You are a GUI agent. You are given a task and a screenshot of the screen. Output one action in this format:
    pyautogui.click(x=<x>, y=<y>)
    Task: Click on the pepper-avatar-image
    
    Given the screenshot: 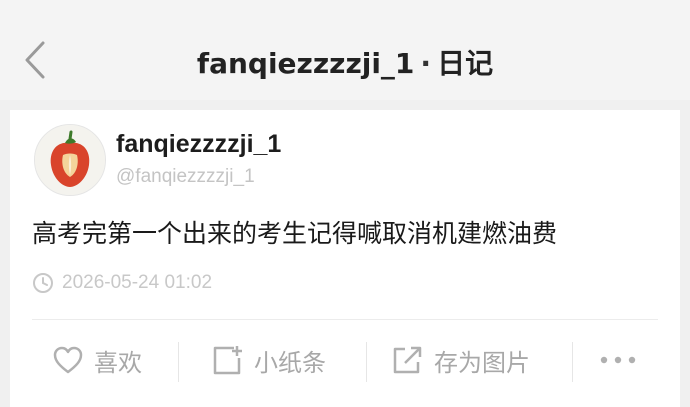 What is the action you would take?
    pyautogui.click(x=70, y=160)
    